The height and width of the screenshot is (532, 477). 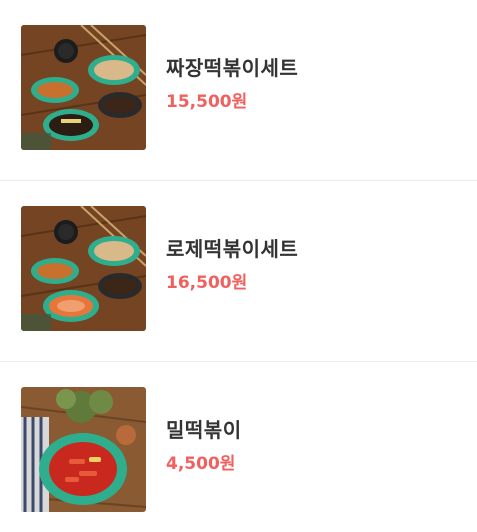 What do you see at coordinates (232, 84) in the screenshot?
I see `menu-item-info: 짜장떡볶이세트 15,500원` at bounding box center [232, 84].